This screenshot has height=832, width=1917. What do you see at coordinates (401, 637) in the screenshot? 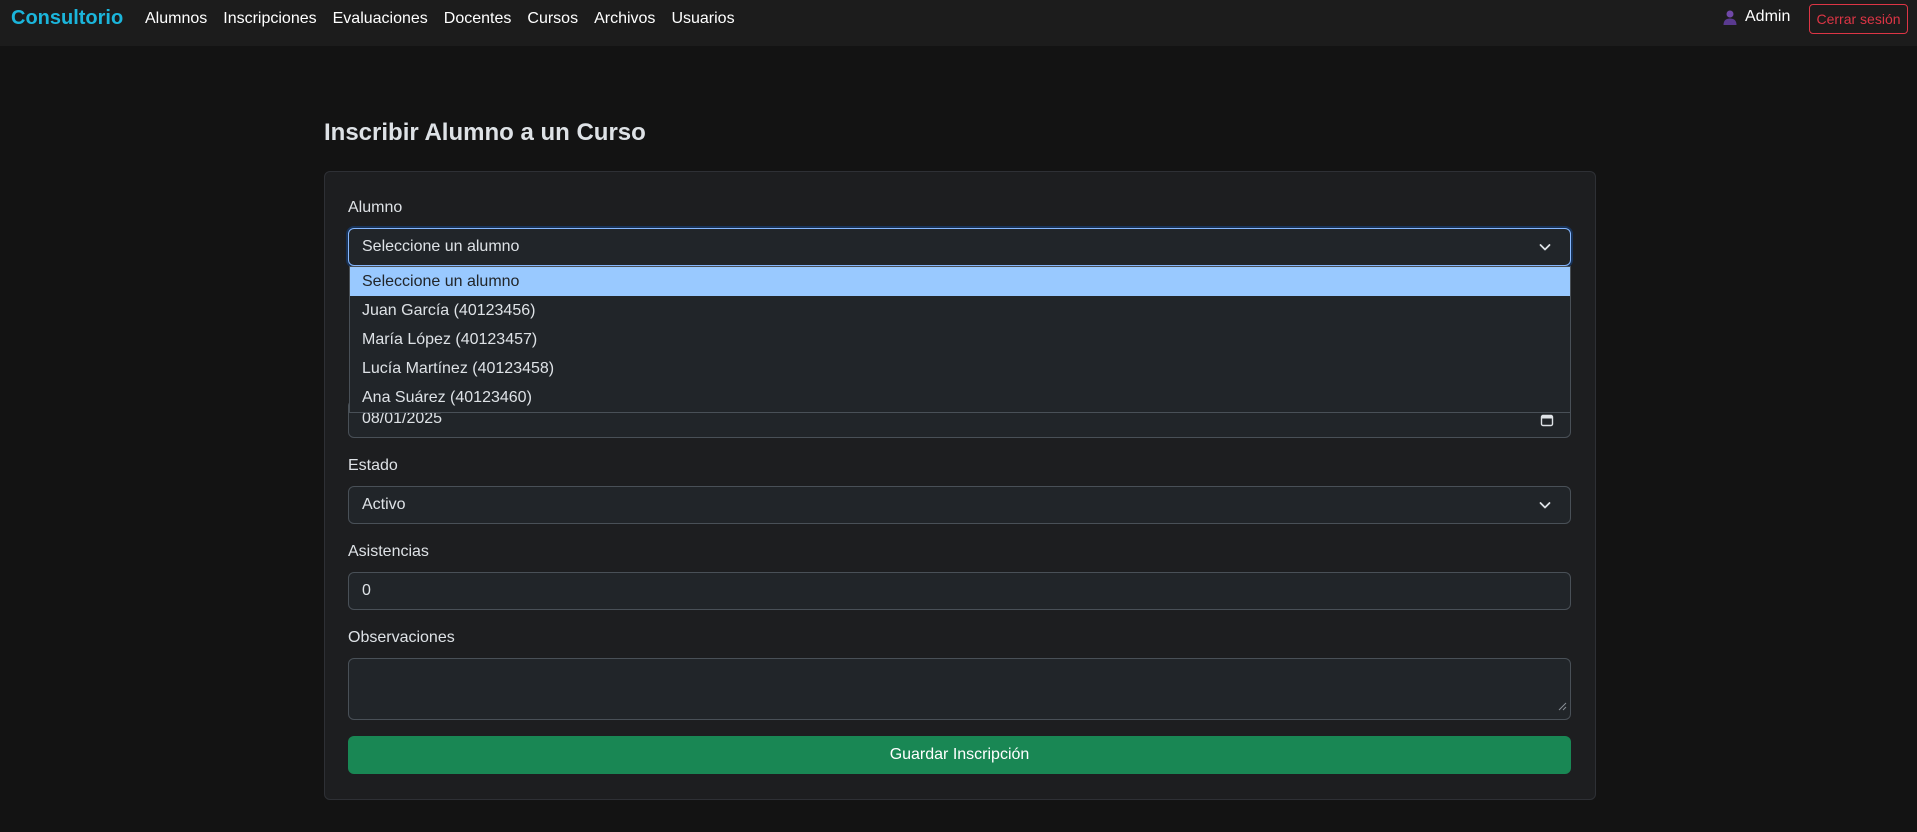
I see `observaciones-label: Observaciones` at bounding box center [401, 637].